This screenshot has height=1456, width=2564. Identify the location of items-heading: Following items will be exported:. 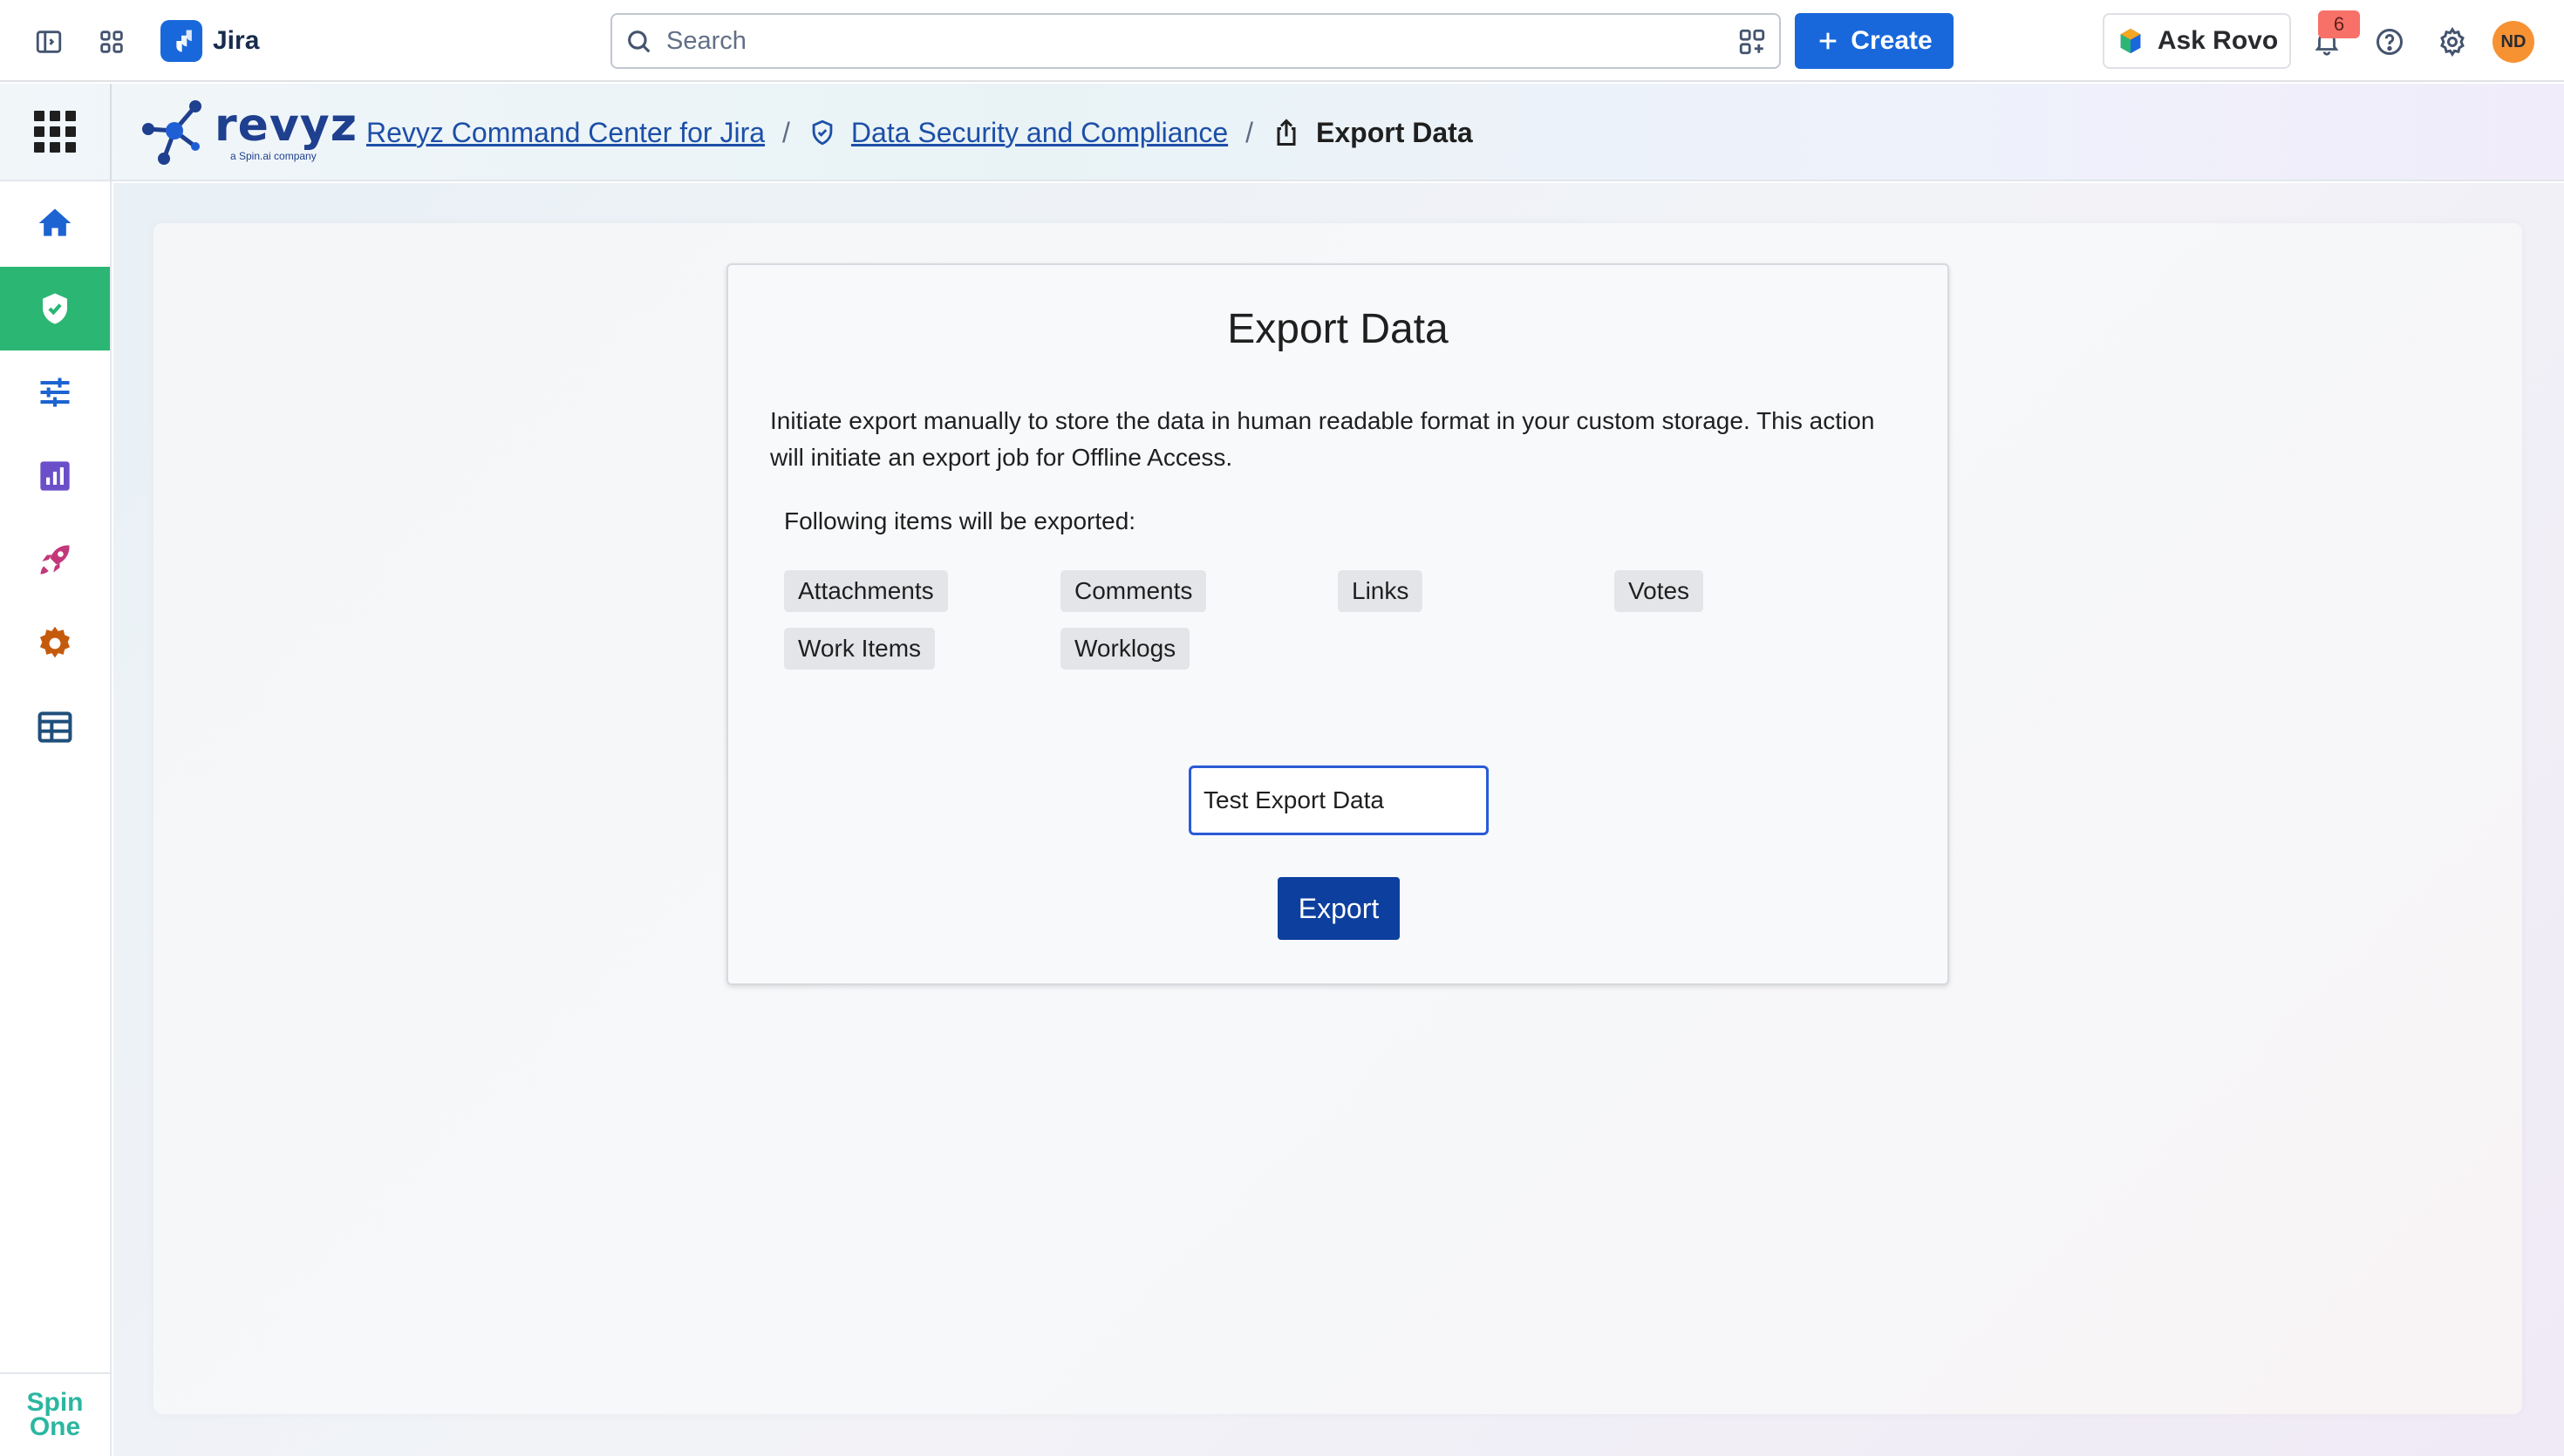
(960, 520).